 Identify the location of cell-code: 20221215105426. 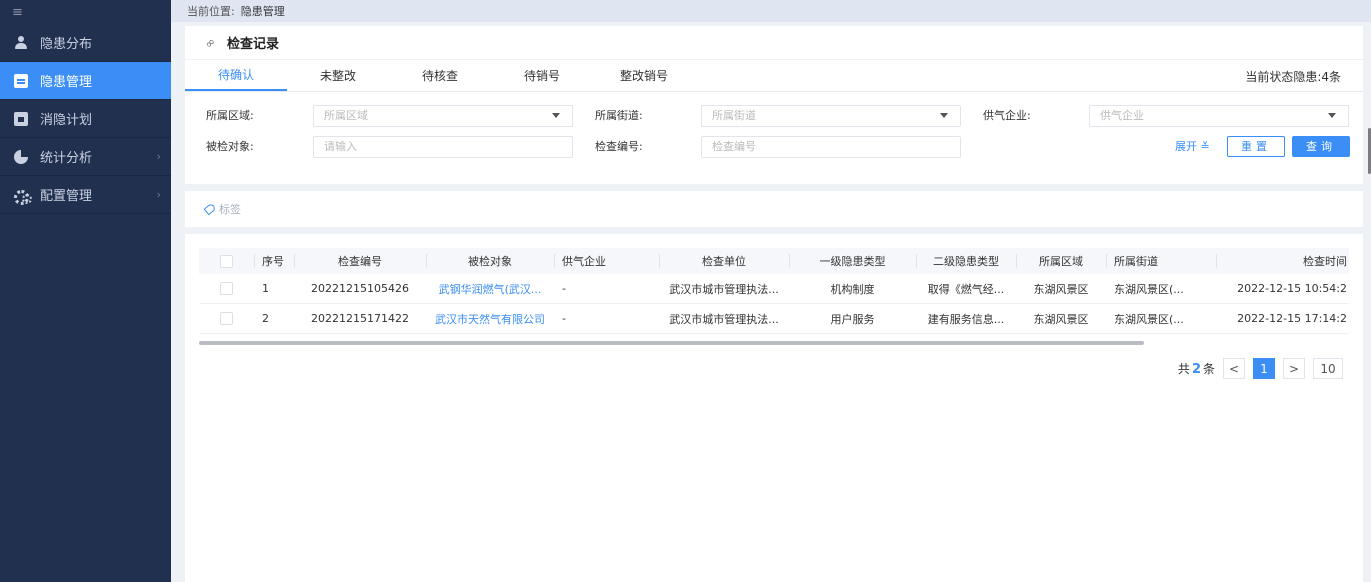
(360, 288).